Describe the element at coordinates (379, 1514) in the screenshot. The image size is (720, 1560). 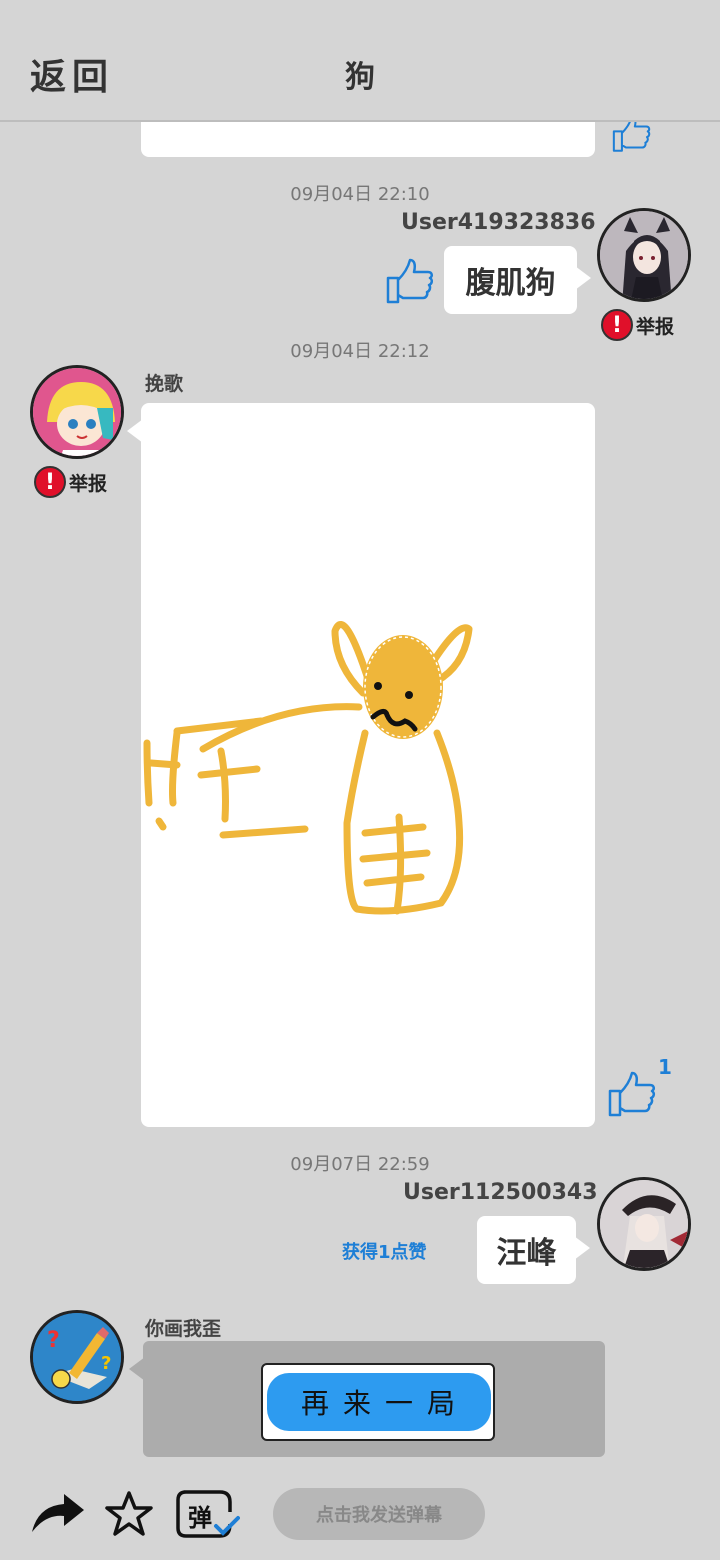
I see `danmaku-input: 点击我发送弹幕` at that location.